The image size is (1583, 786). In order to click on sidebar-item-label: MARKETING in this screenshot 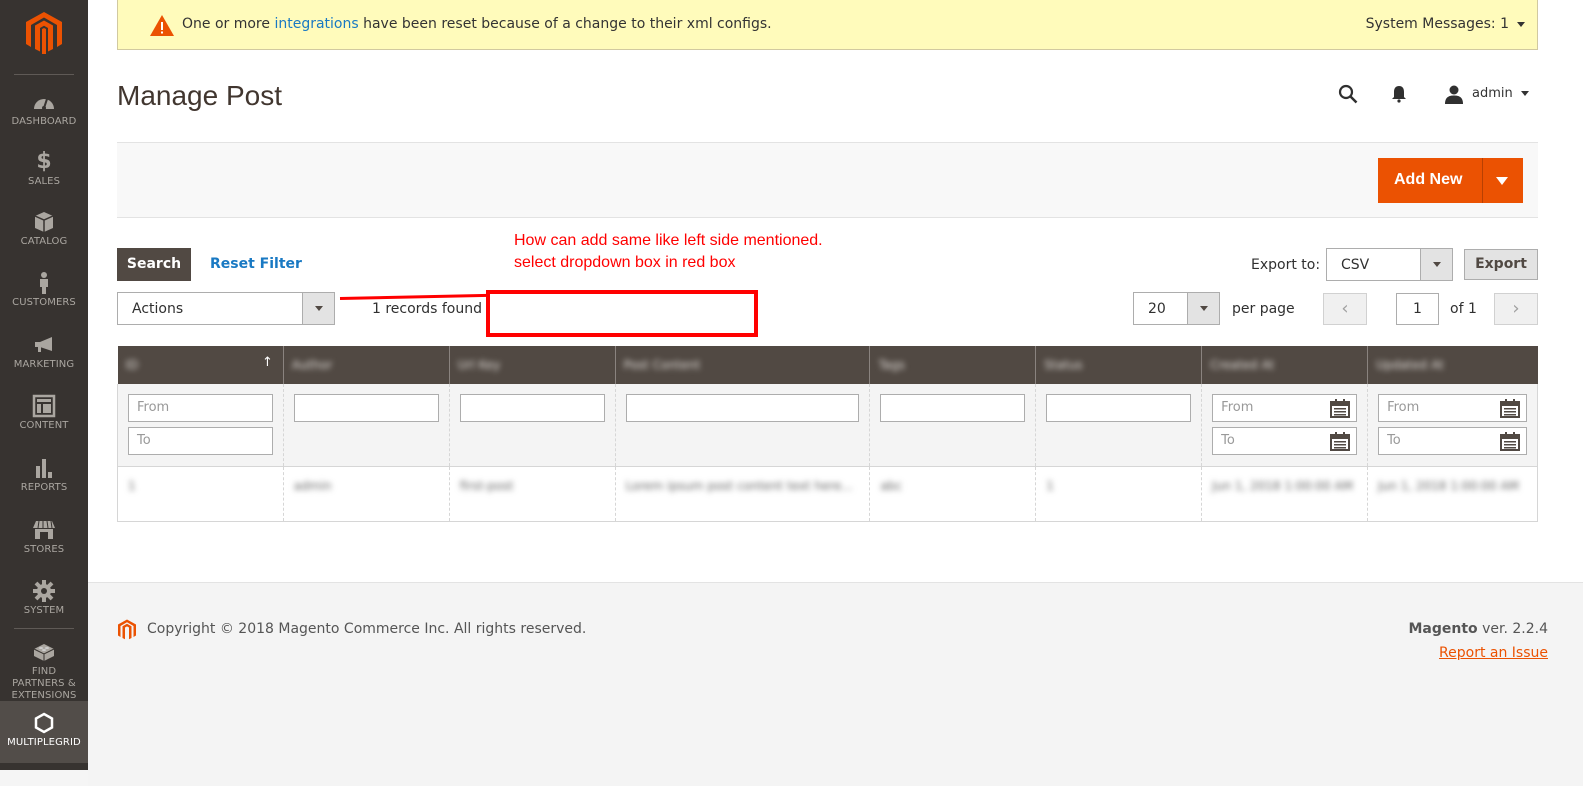, I will do `click(44, 364)`.